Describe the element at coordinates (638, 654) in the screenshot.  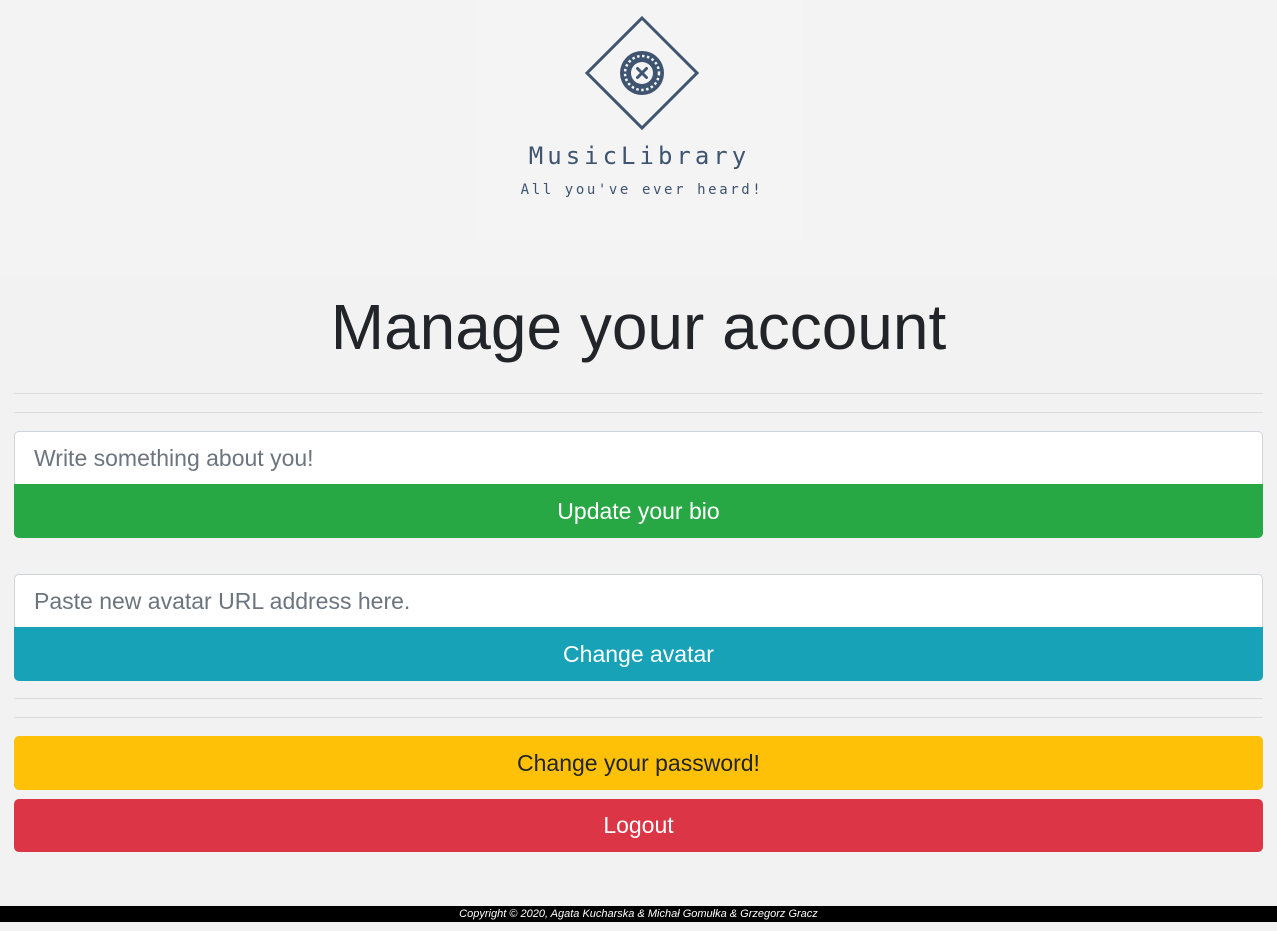
I see `change-avatar-button: Change avatar` at that location.